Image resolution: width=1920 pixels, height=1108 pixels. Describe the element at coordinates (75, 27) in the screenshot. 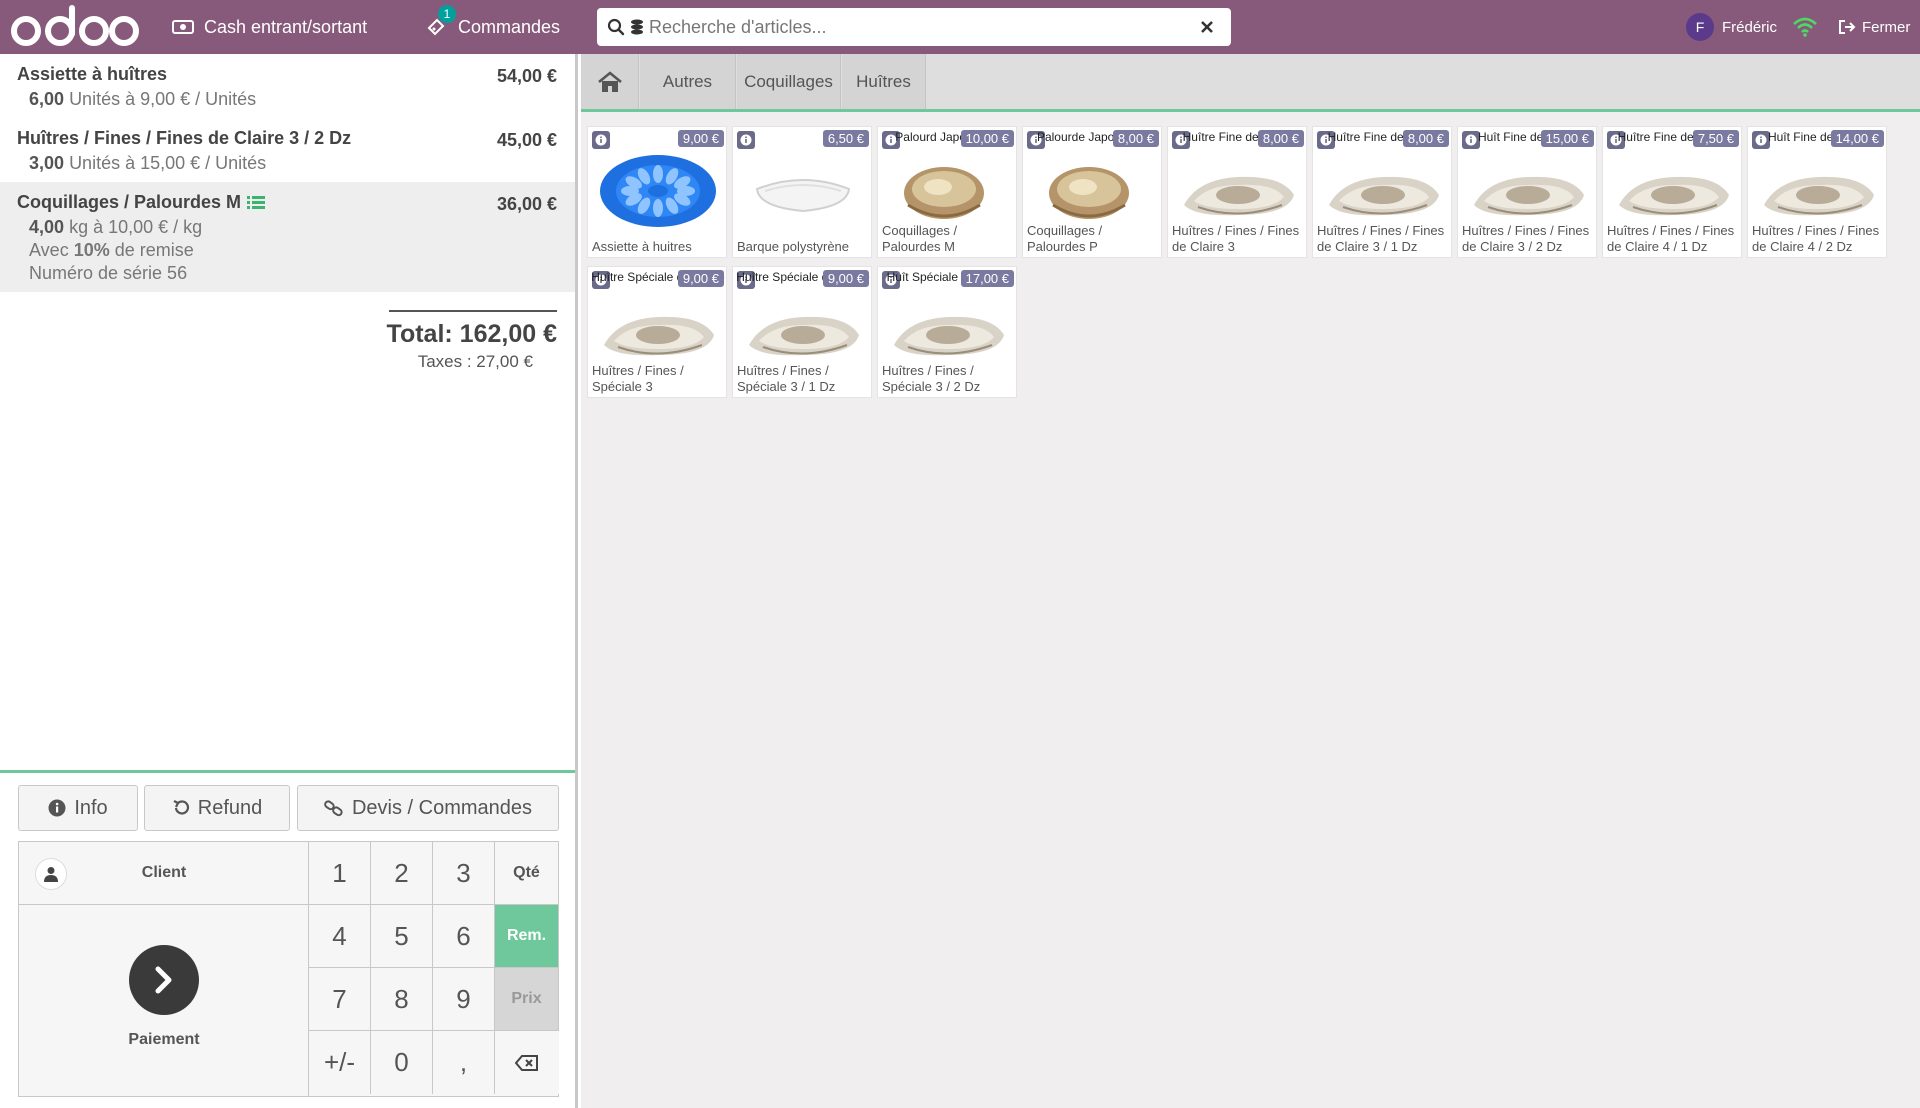

I see `odoo-logo` at that location.